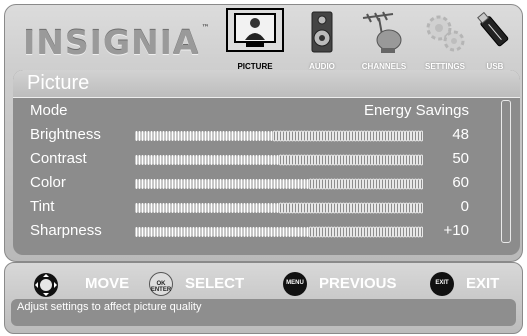 This screenshot has width=527, height=336. I want to click on tab-usb: USB, so click(495, 41).